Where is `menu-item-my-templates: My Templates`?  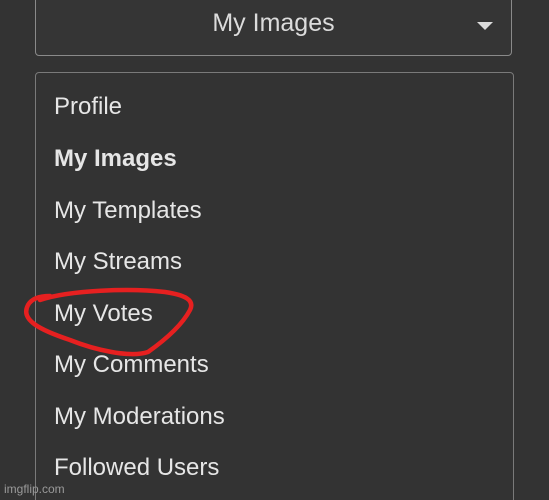 menu-item-my-templates: My Templates is located at coordinates (128, 211).